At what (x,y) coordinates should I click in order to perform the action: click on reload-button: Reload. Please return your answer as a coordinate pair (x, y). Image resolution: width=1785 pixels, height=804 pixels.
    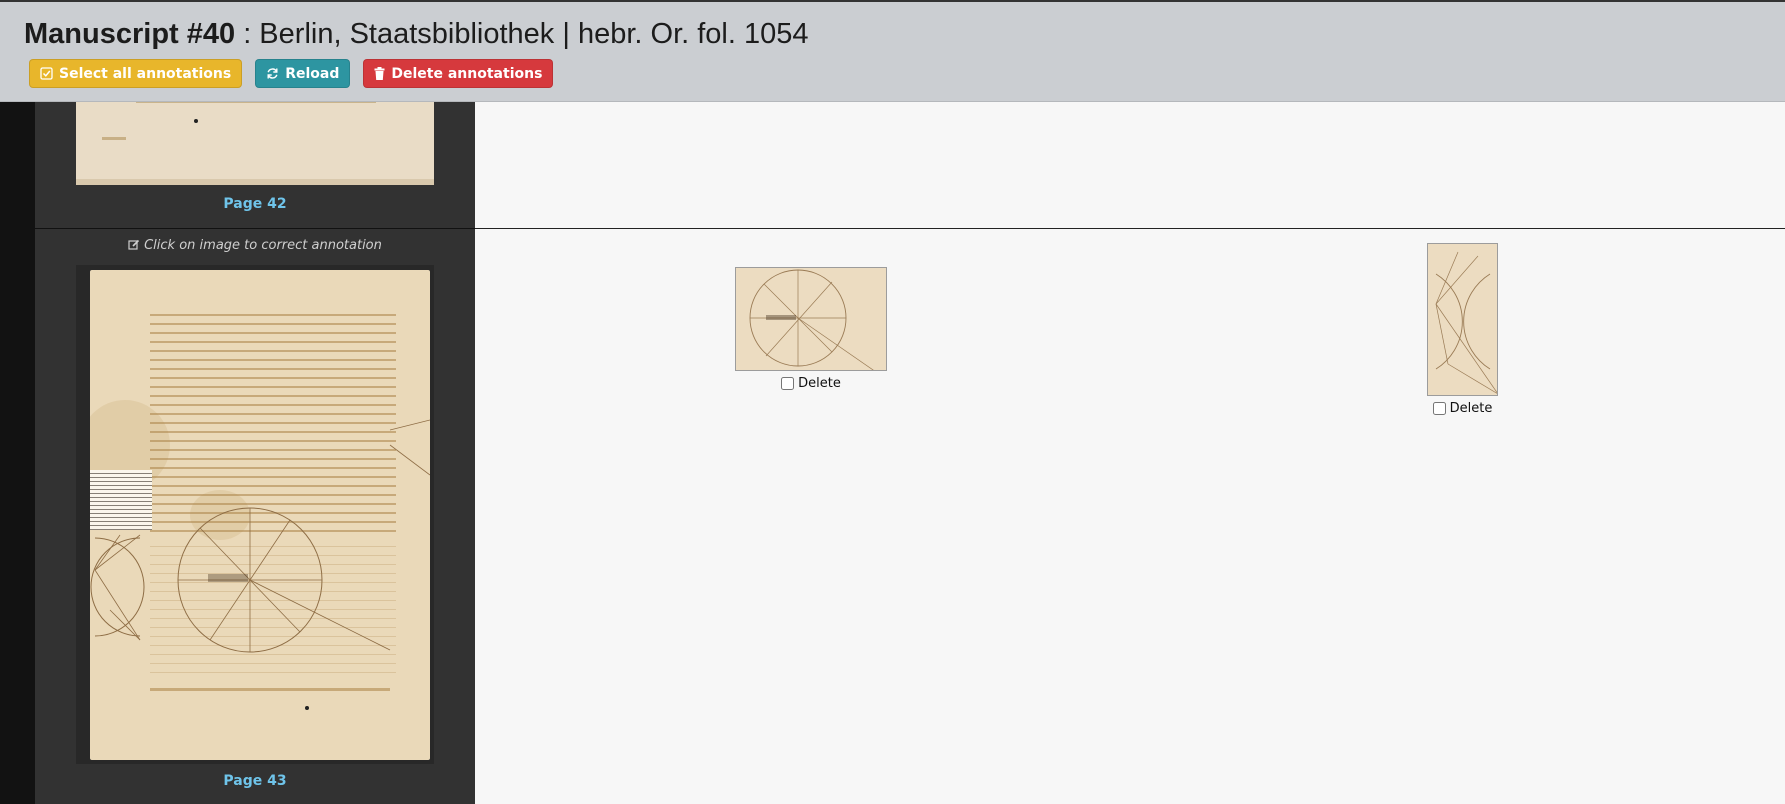
    Looking at the image, I should click on (303, 73).